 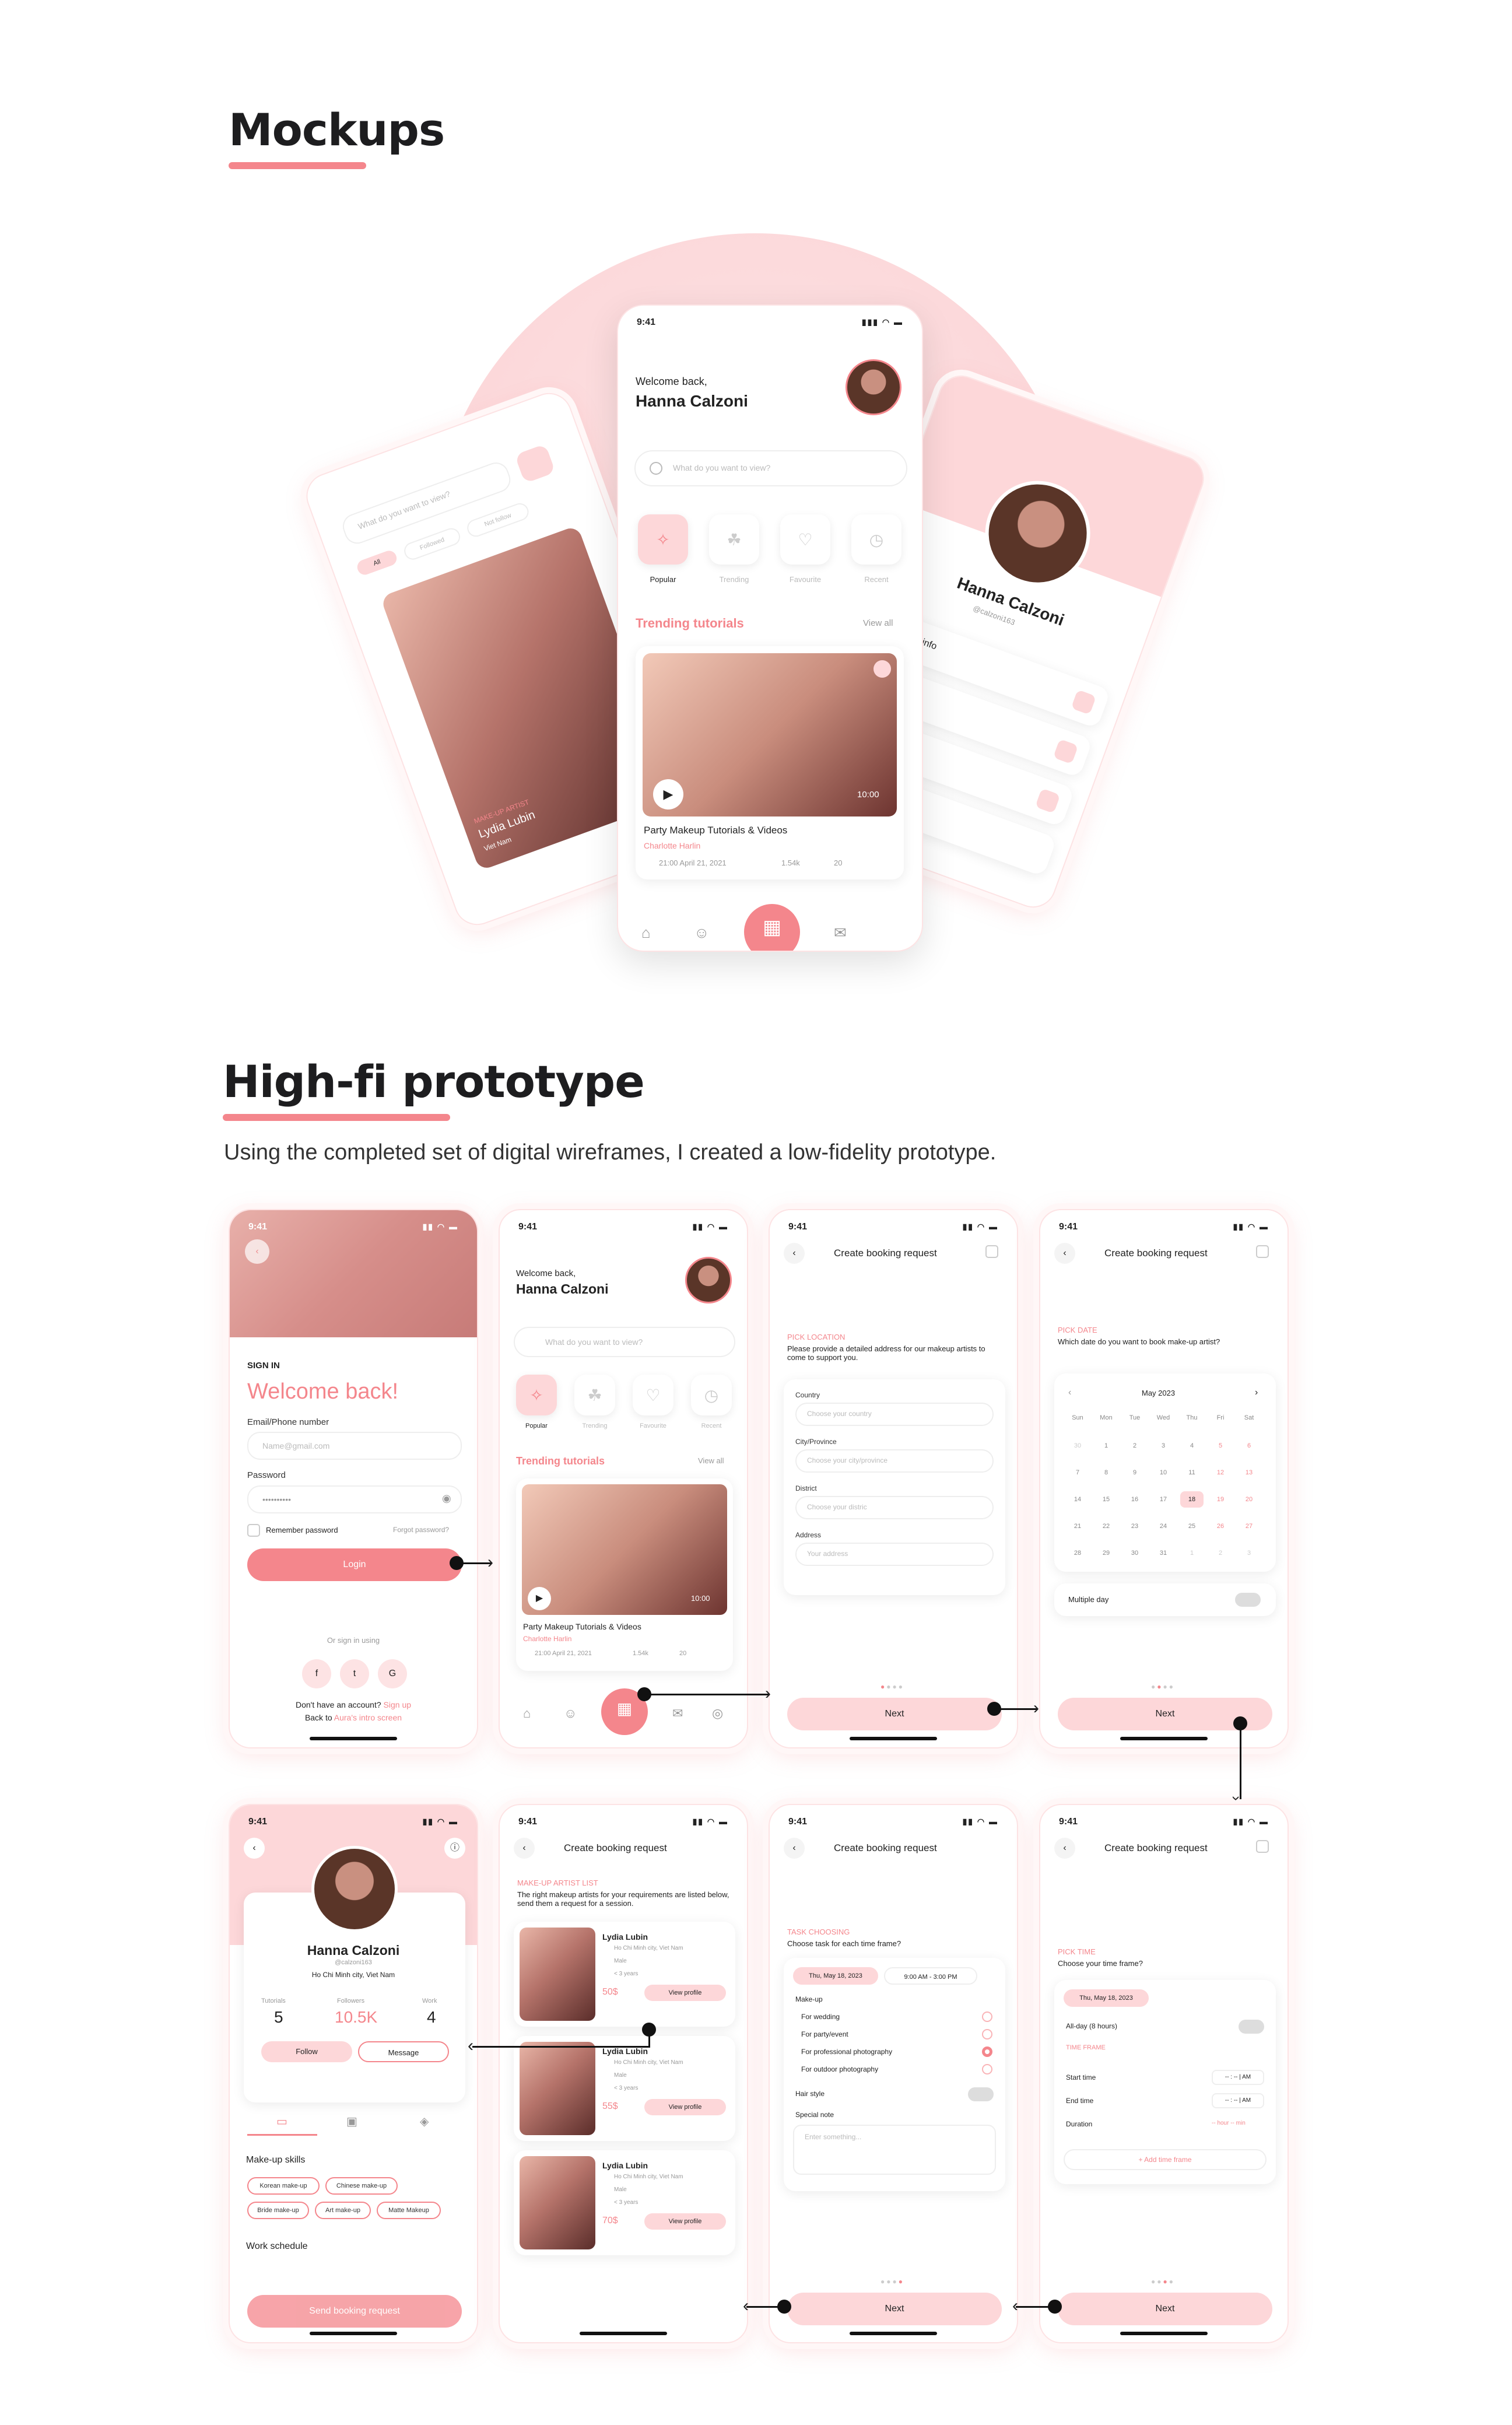 I want to click on eye-icon: ◉, so click(x=446, y=1498).